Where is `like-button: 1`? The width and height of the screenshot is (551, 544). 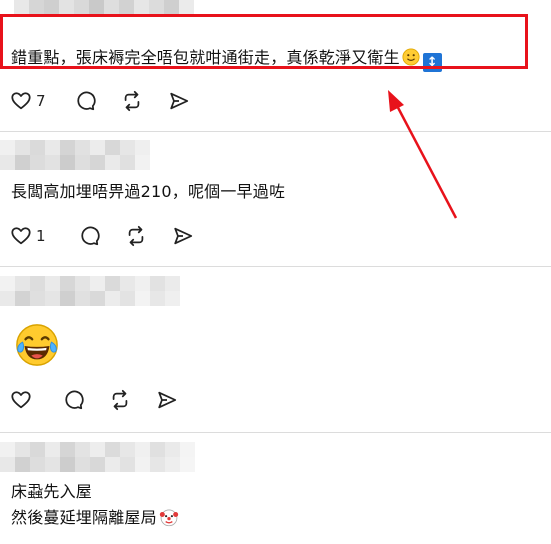 like-button: 1 is located at coordinates (28, 236).